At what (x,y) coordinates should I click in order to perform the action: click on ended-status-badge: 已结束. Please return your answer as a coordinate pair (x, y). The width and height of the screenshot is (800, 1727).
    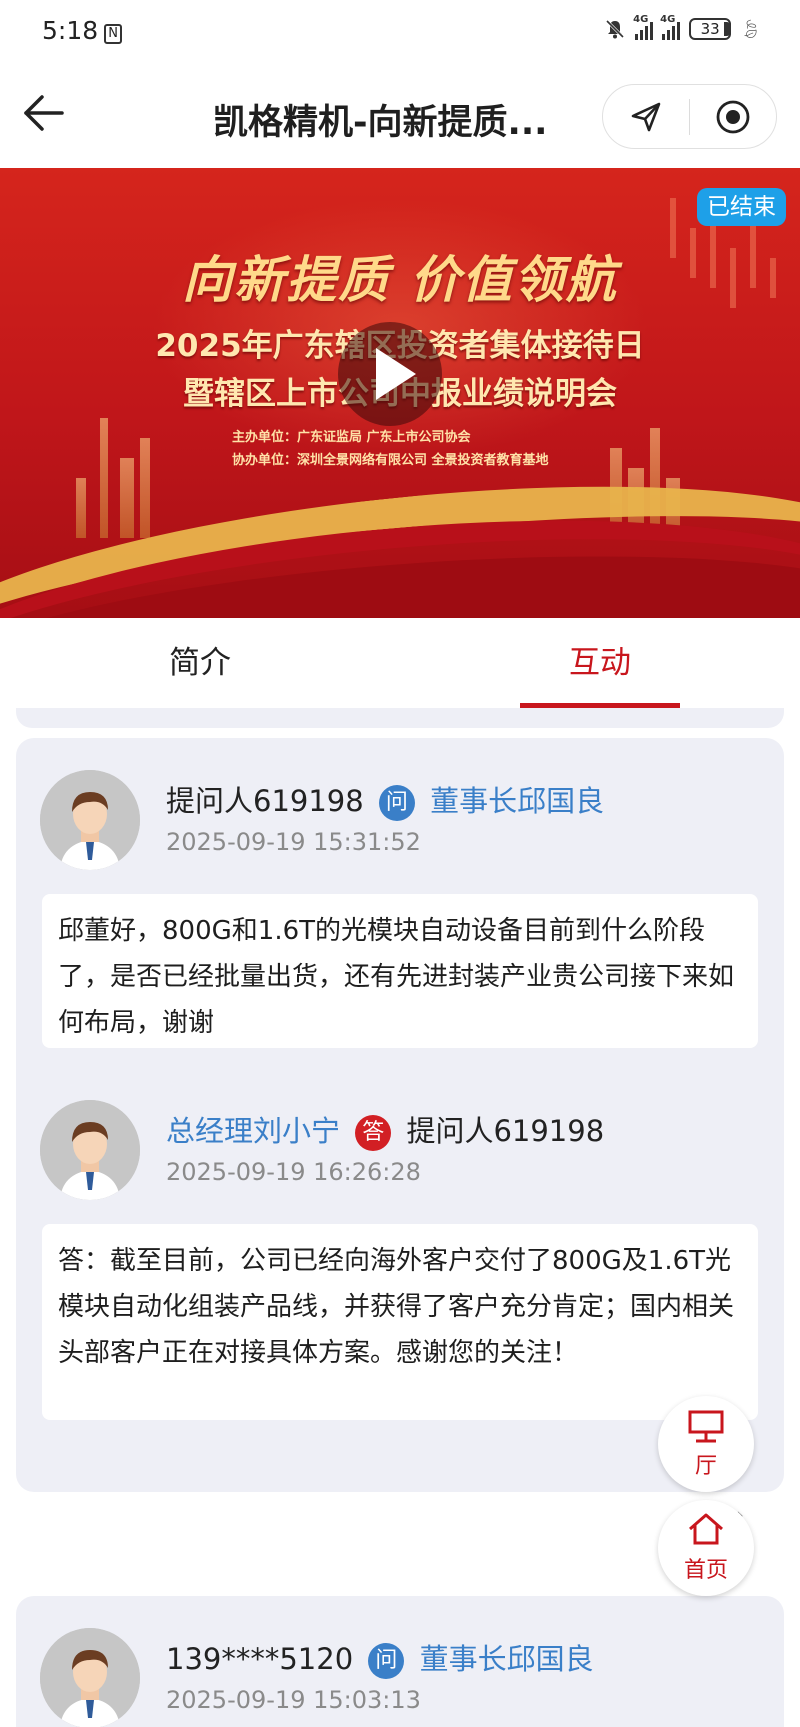
    Looking at the image, I should click on (741, 207).